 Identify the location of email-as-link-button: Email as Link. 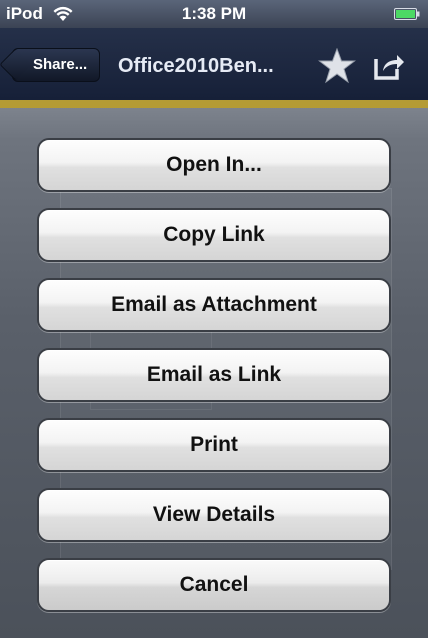
(214, 375).